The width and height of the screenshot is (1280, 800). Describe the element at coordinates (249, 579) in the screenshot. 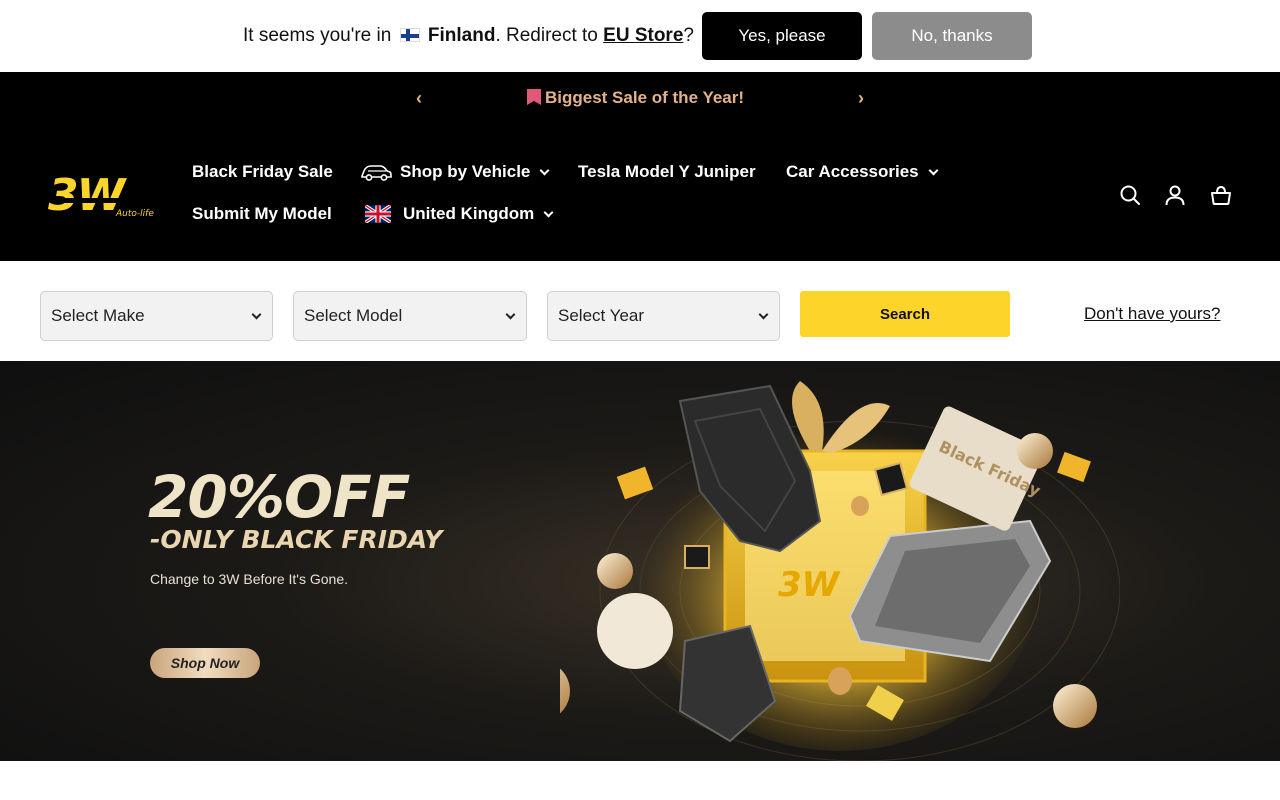

I see `hero-description: Change to 3W Before It's Gone.` at that location.